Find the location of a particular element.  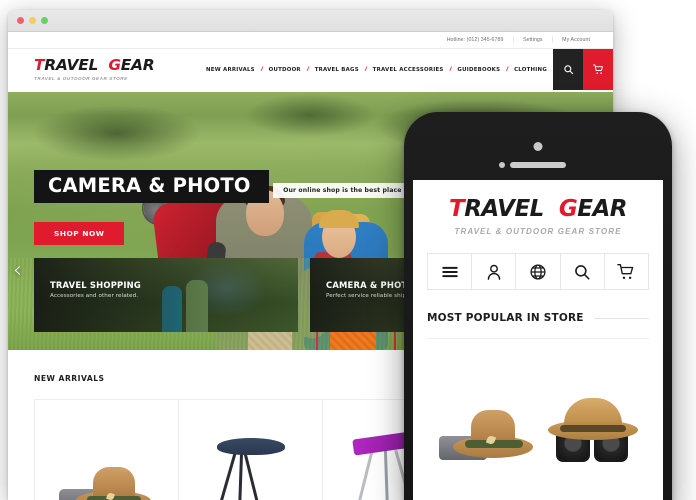

phone-account-button is located at coordinates (494, 271).